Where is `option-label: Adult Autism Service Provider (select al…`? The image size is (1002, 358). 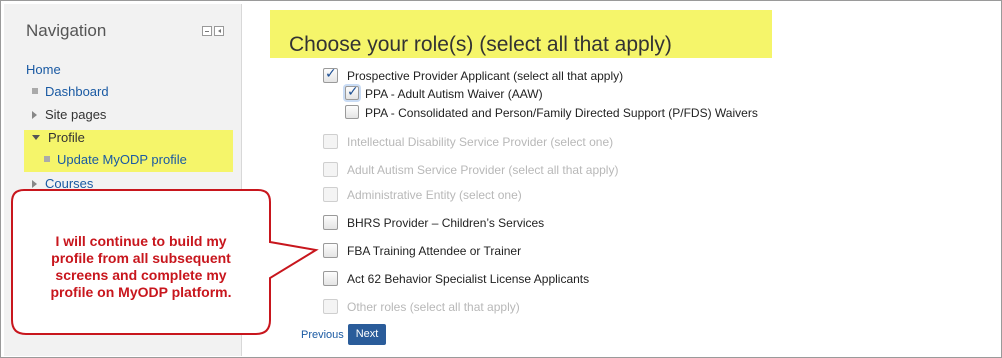
option-label: Adult Autism Service Provider (select al… is located at coordinates (483, 170).